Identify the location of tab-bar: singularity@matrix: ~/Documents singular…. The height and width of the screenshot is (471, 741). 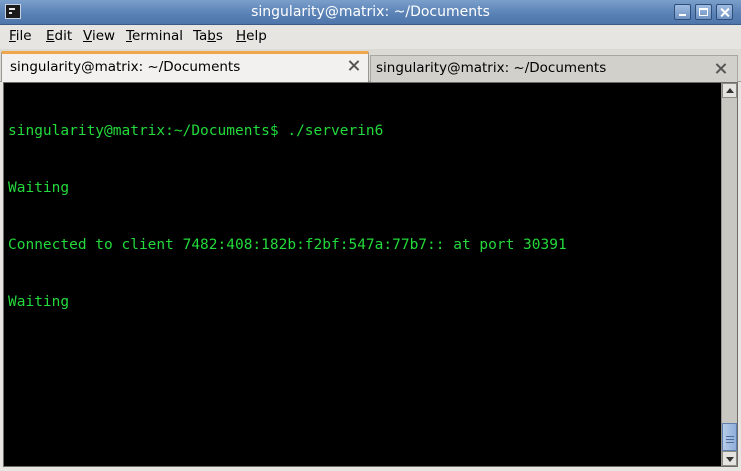
(370, 65).